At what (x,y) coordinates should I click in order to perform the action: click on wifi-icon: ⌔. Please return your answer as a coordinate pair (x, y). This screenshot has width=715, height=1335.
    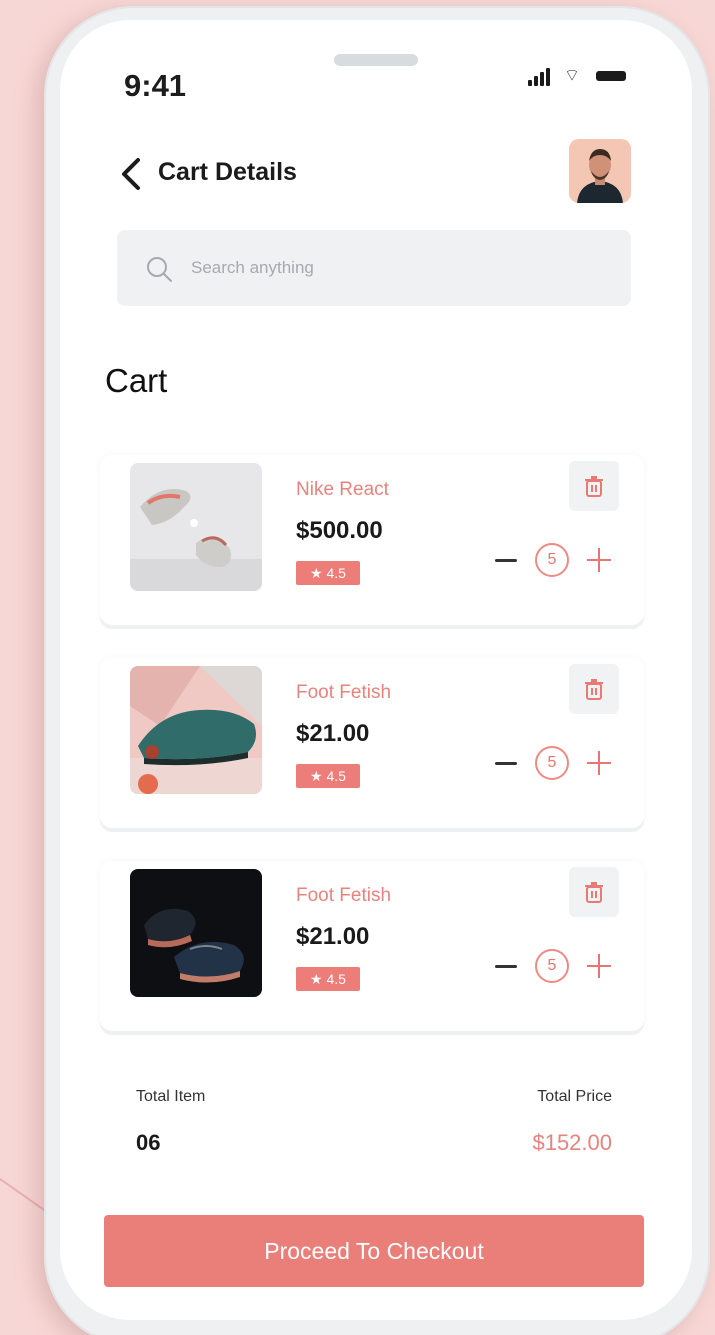
    Looking at the image, I should click on (572, 75).